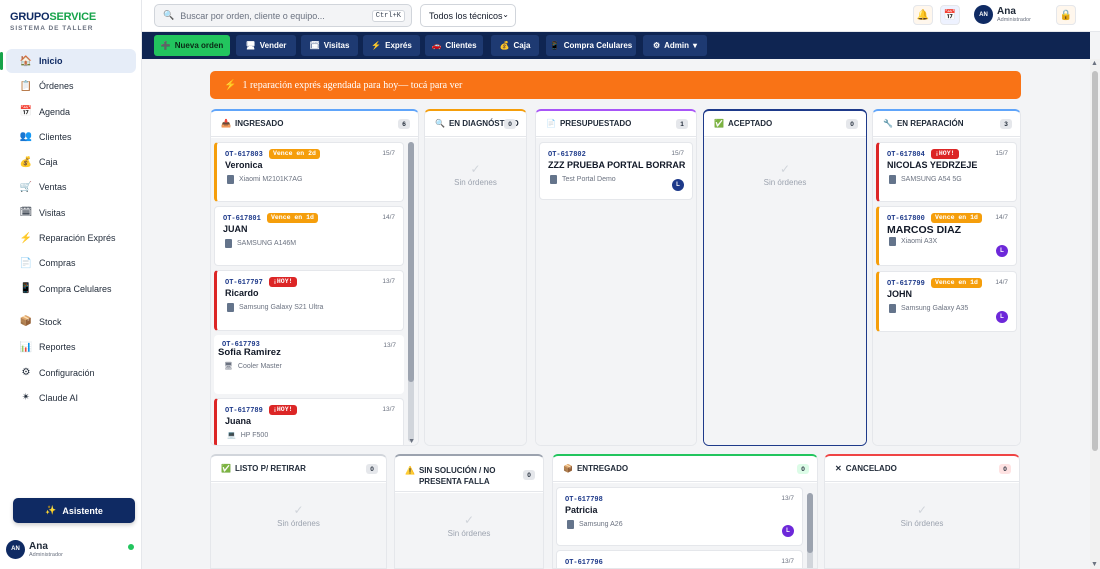 Image resolution: width=1100 pixels, height=569 pixels. Describe the element at coordinates (74, 510) in the screenshot. I see `assistant-button: ✨ Asistente` at that location.